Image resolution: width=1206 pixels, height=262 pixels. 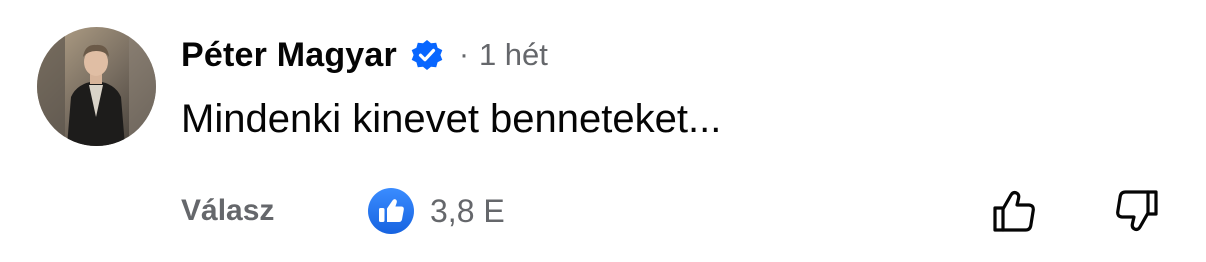 I want to click on avatar-image, so click(x=96, y=86).